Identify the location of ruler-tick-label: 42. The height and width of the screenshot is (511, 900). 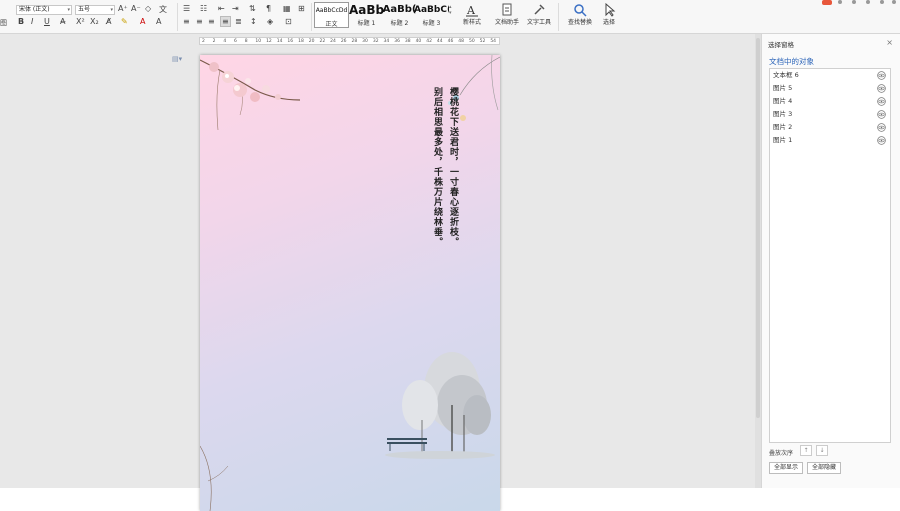
(429, 41).